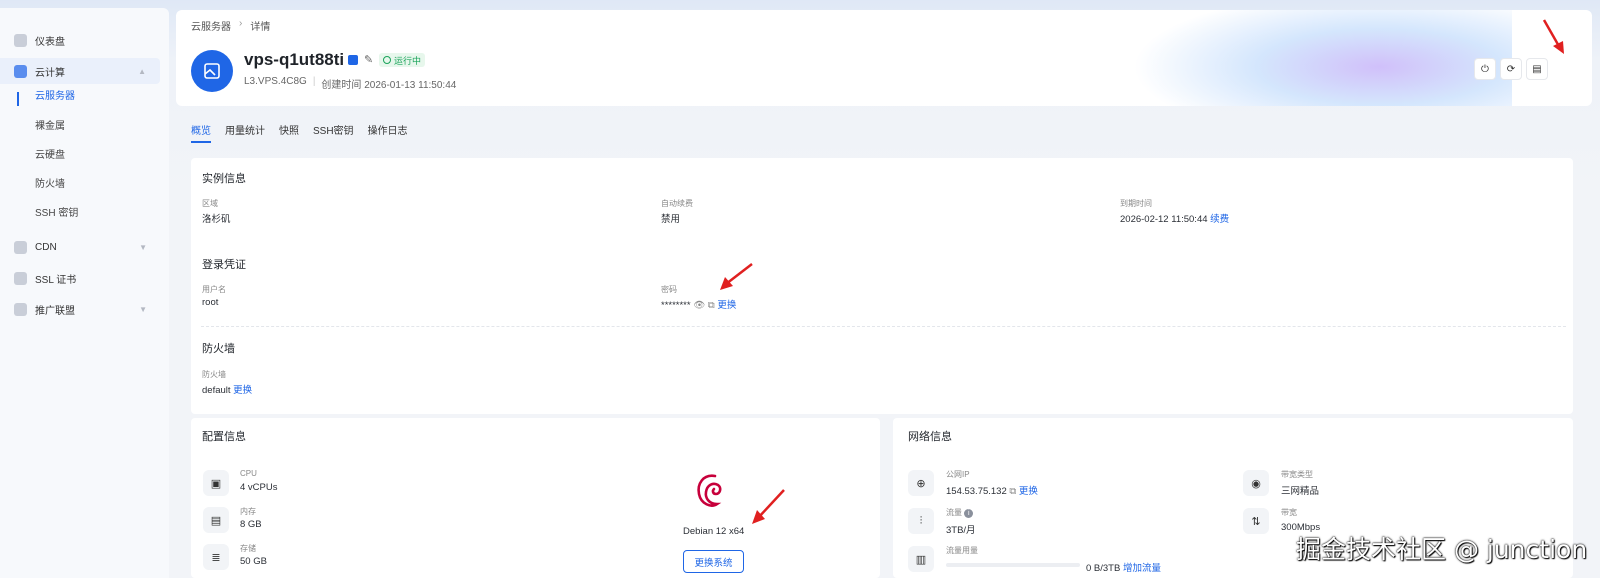  I want to click on traffic-value: 3TB/月, so click(961, 530).